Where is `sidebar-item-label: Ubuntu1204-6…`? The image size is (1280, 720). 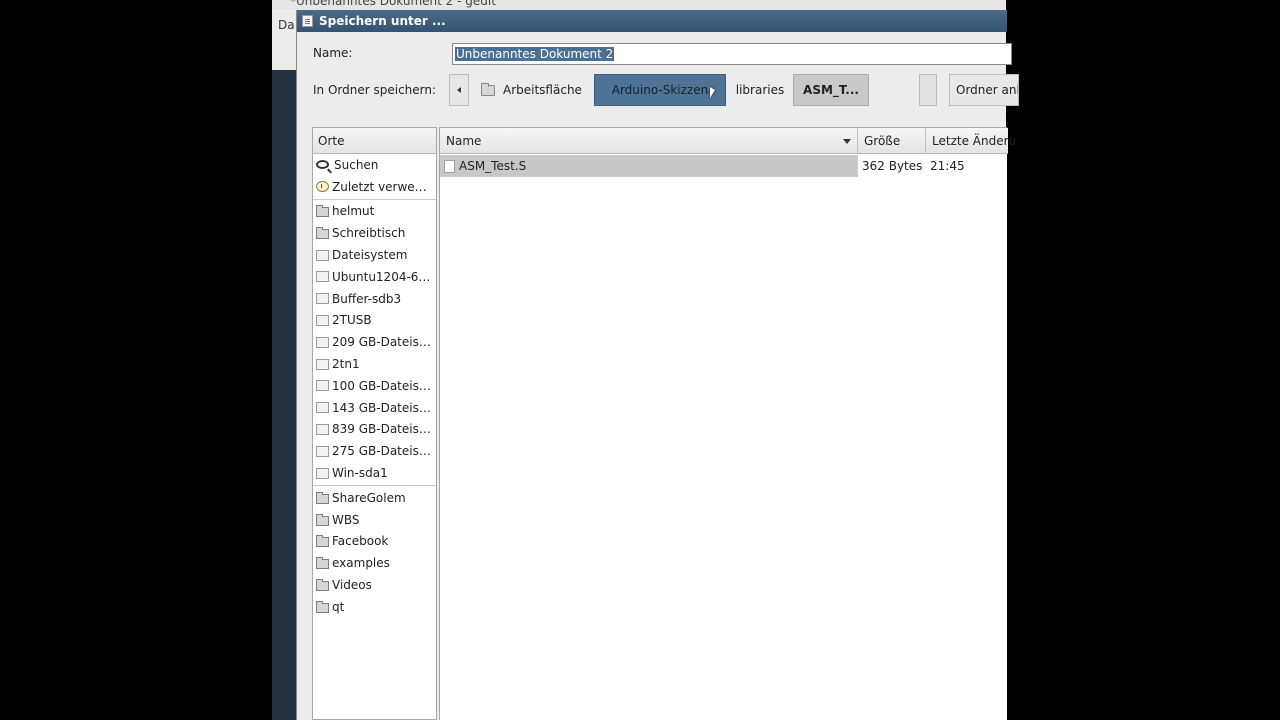 sidebar-item-label: Ubuntu1204-6… is located at coordinates (381, 276).